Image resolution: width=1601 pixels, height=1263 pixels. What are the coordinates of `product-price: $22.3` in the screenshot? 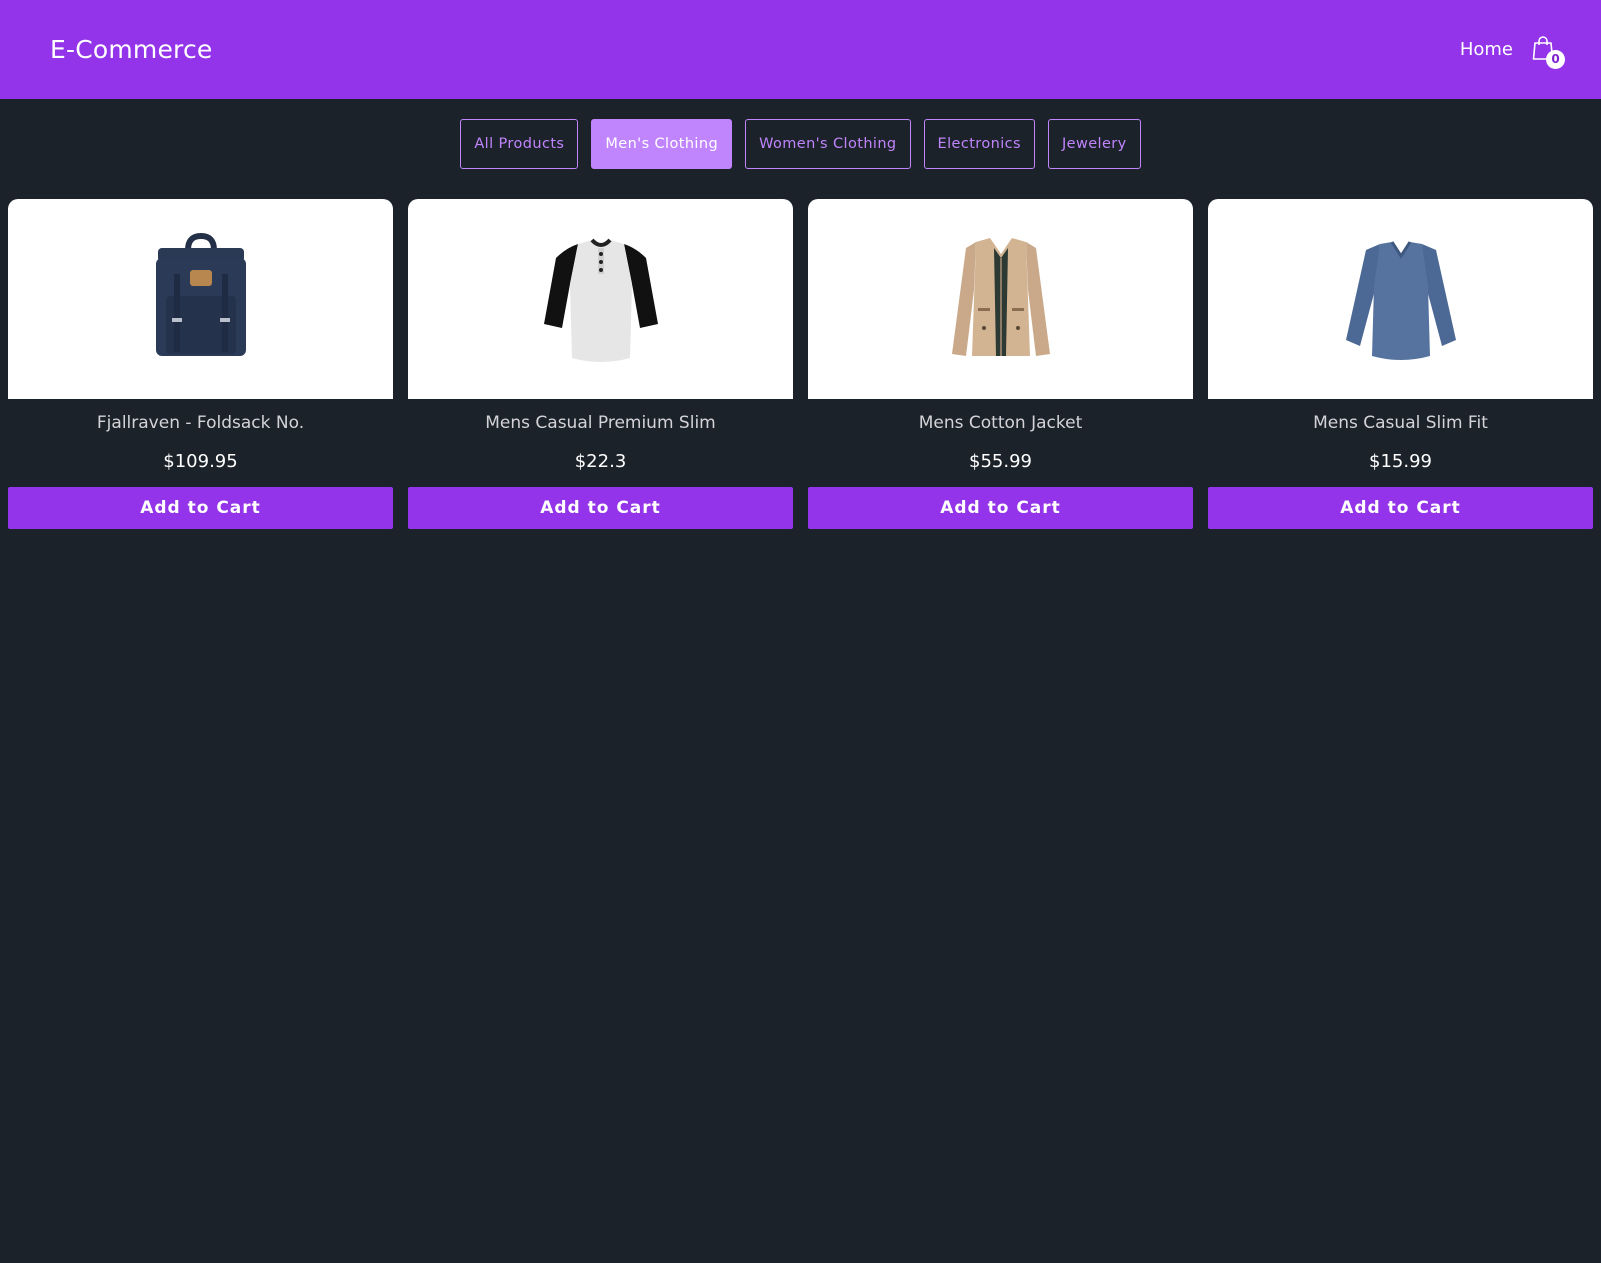 It's located at (600, 461).